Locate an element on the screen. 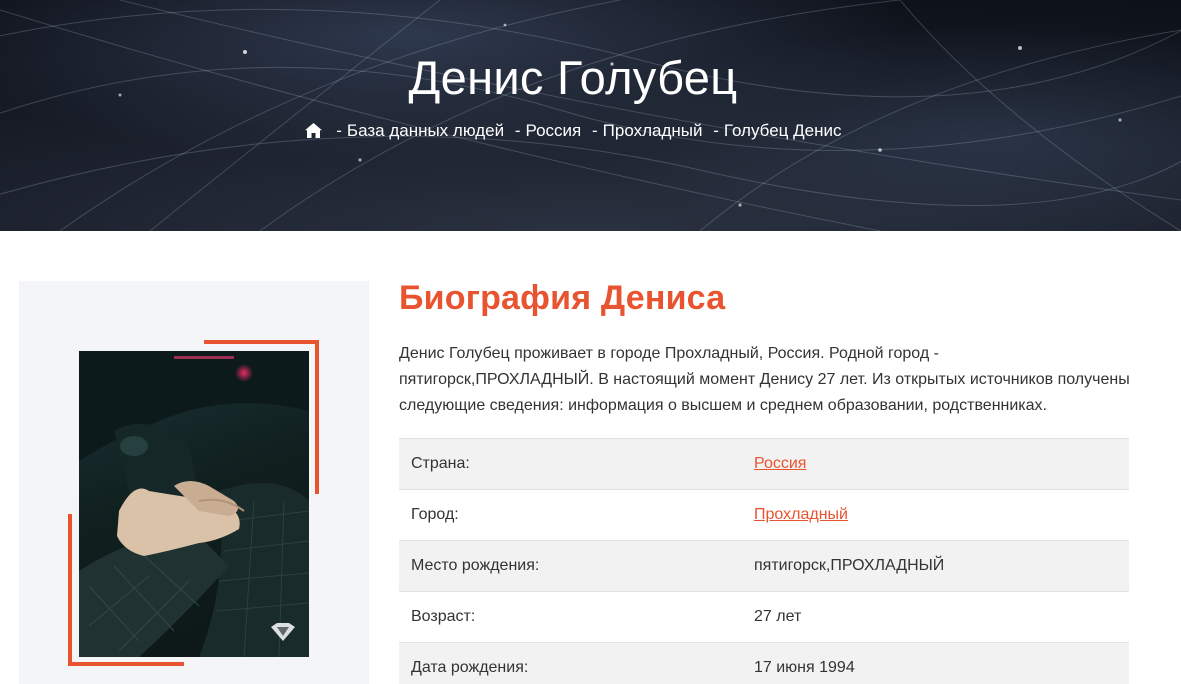  info-value: 27 лет is located at coordinates (941, 617).